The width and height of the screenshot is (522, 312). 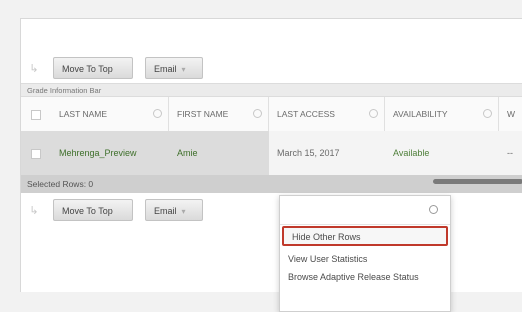 I want to click on selected-rows-label: Selected Rows: 0, so click(x=60, y=184).